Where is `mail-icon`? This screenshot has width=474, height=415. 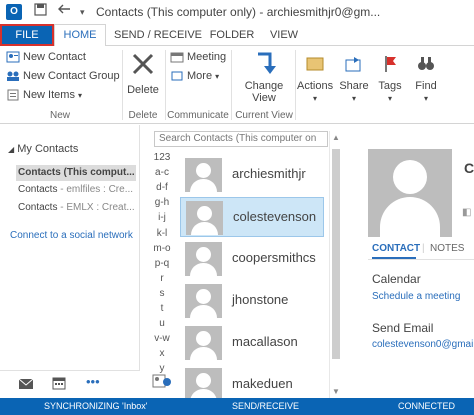 mail-icon is located at coordinates (26, 385).